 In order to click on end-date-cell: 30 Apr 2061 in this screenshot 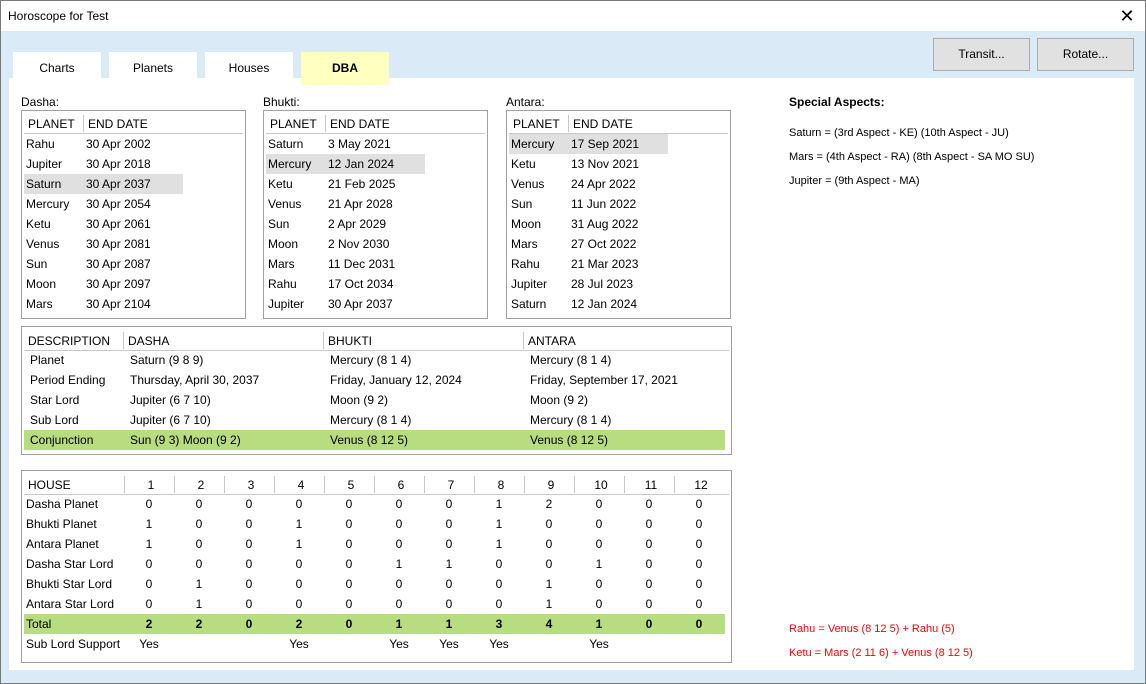, I will do `click(118, 224)`.